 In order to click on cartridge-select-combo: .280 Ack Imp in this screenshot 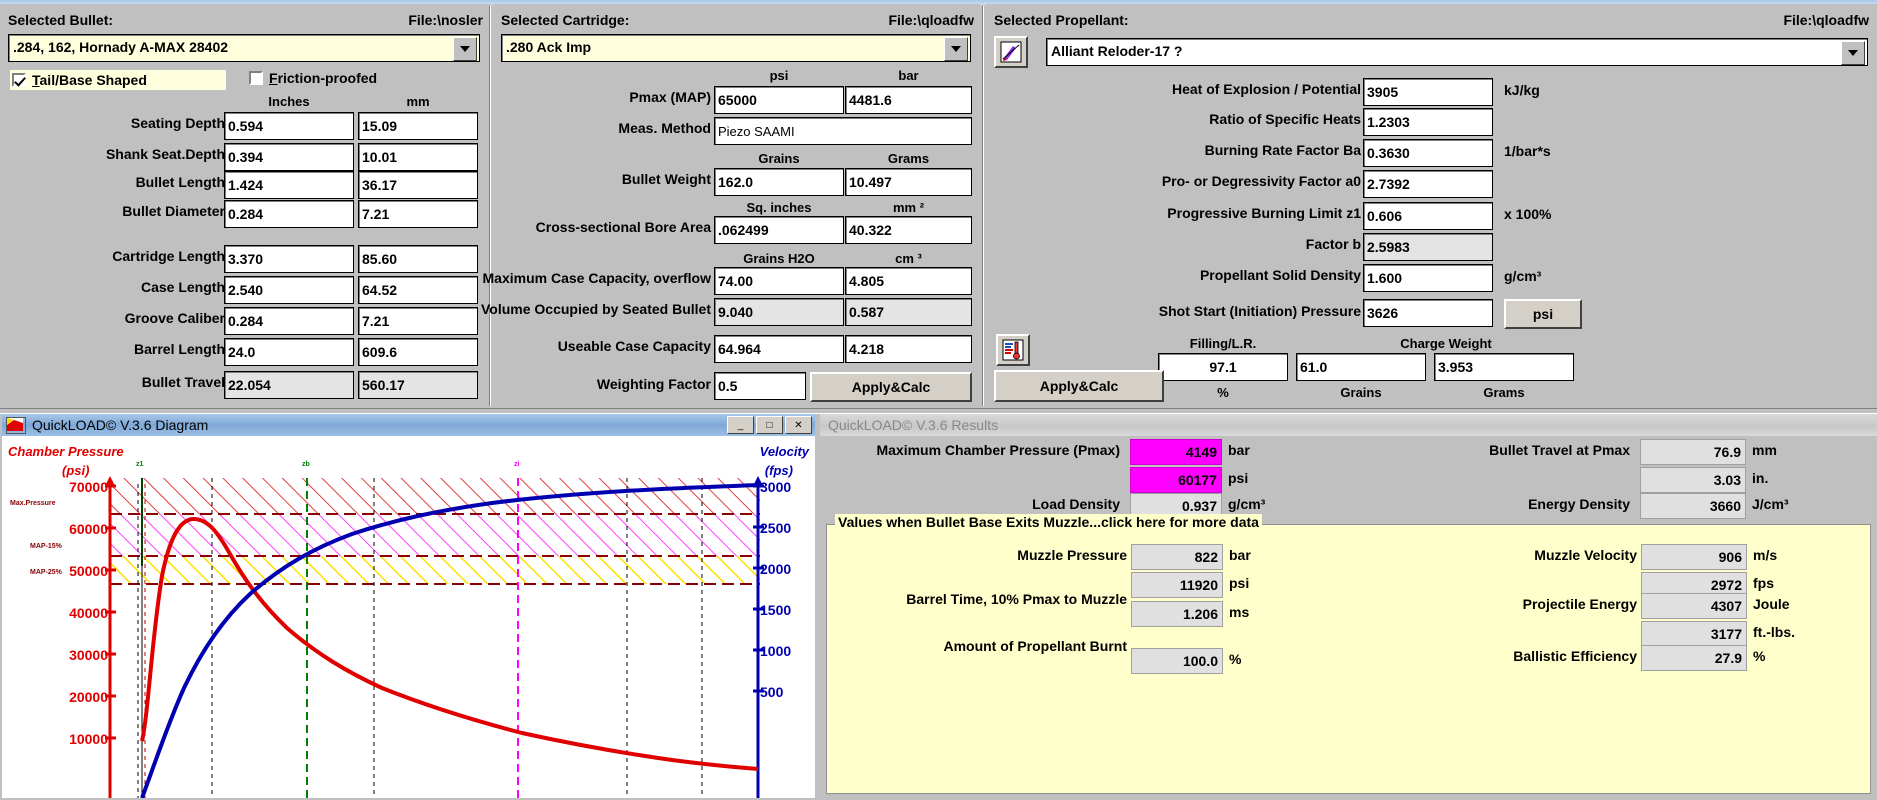, I will do `click(736, 48)`.